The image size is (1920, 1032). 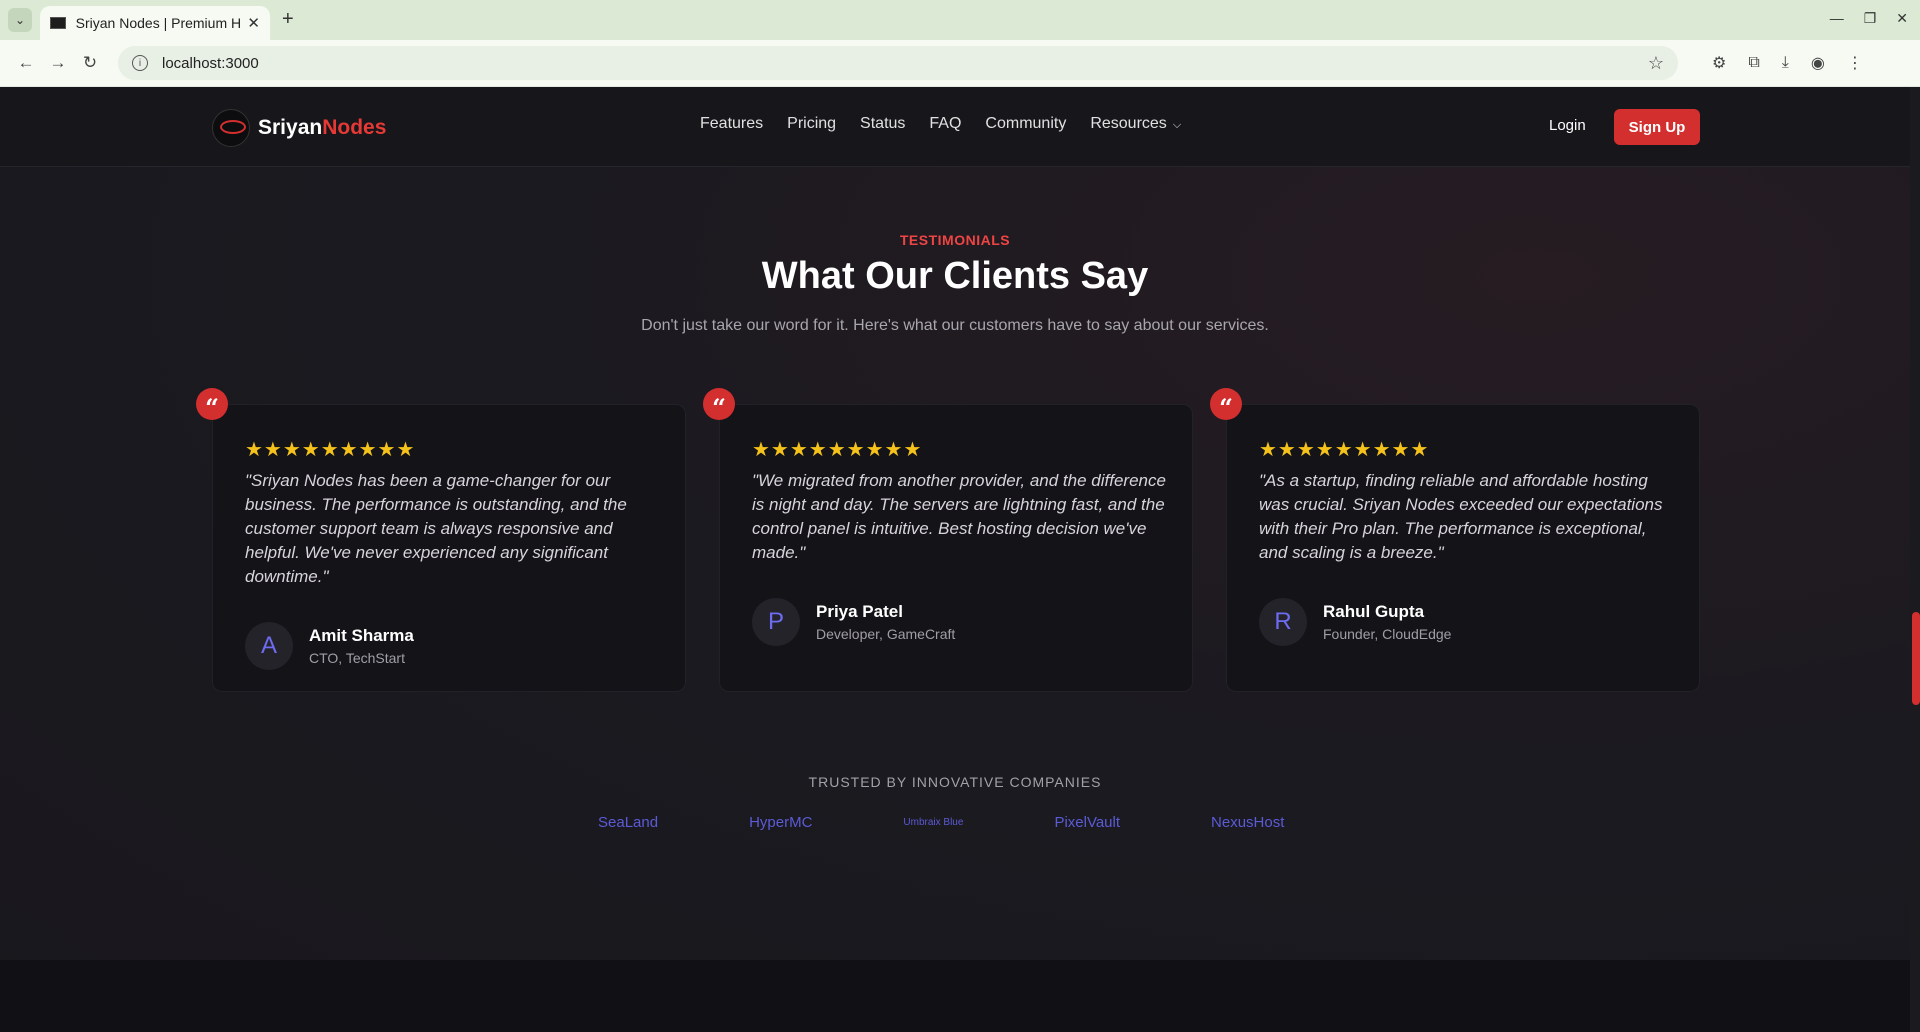 I want to click on download-icon: ⤓, so click(x=1785, y=63).